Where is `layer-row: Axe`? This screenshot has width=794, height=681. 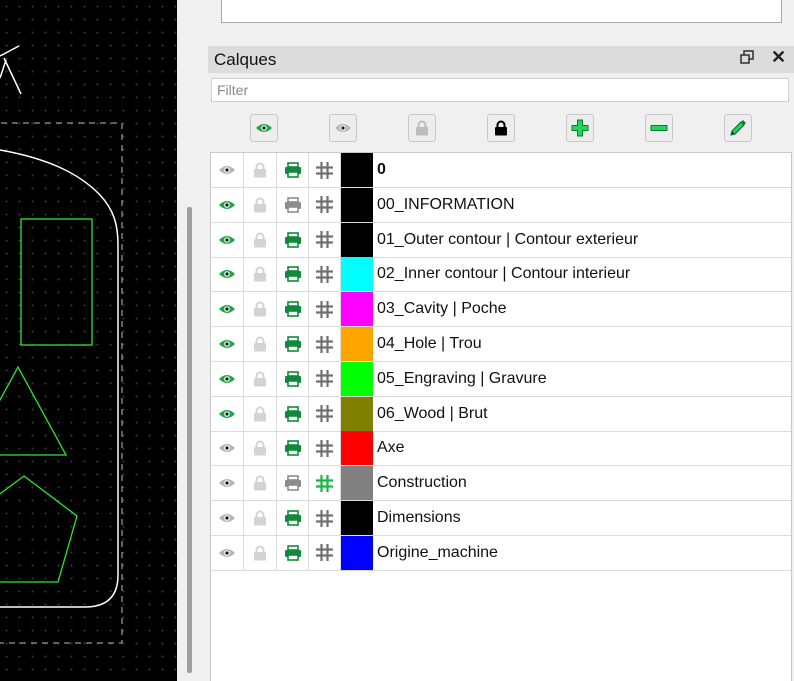 layer-row: Axe is located at coordinates (501, 449).